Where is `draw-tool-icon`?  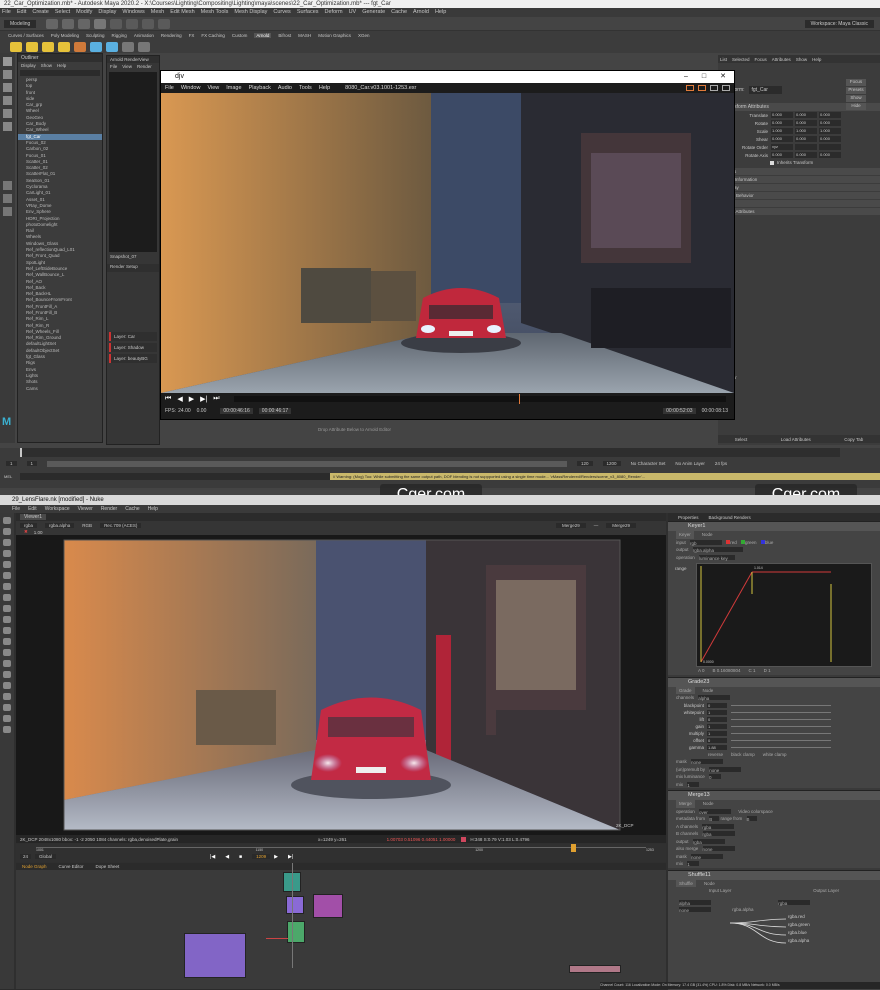
draw-tool-icon is located at coordinates (7, 531).